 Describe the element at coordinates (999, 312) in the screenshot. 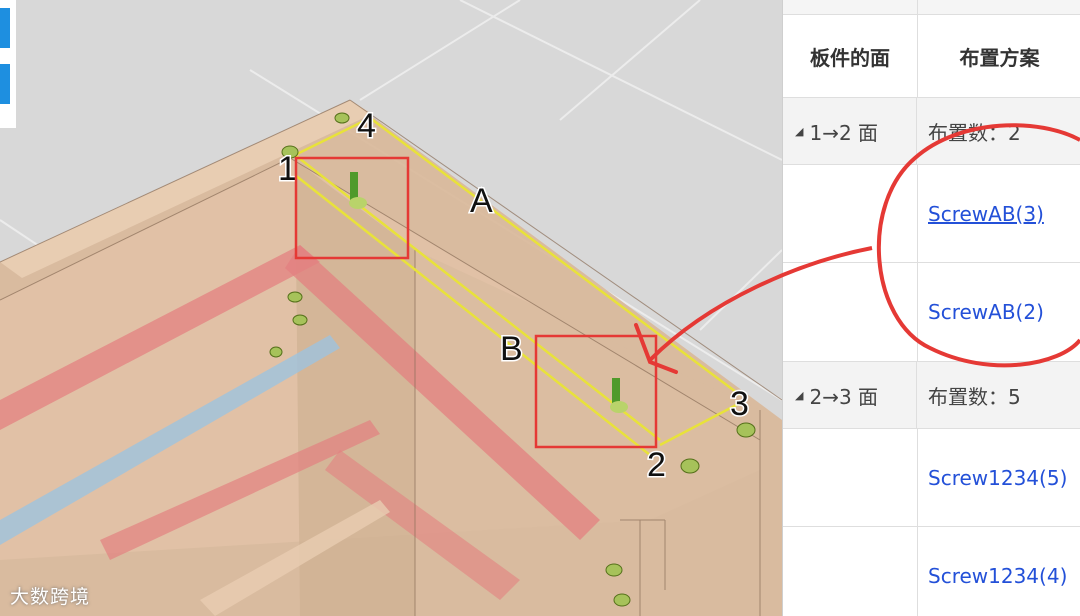

I see `scheme-link-screwab-2: ScrewAB(2)` at that location.